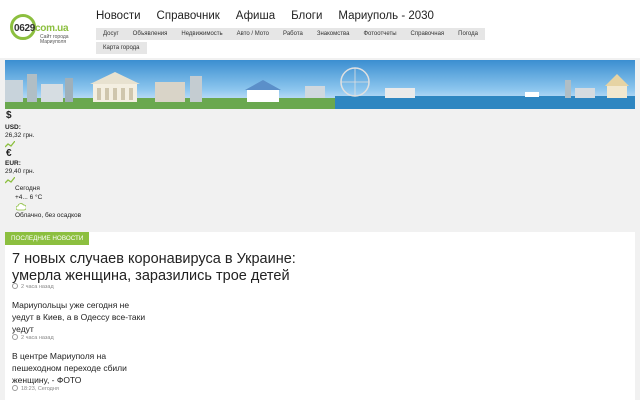  Describe the element at coordinates (25, 28) in the screenshot. I see `logo-name: 0629` at that location.